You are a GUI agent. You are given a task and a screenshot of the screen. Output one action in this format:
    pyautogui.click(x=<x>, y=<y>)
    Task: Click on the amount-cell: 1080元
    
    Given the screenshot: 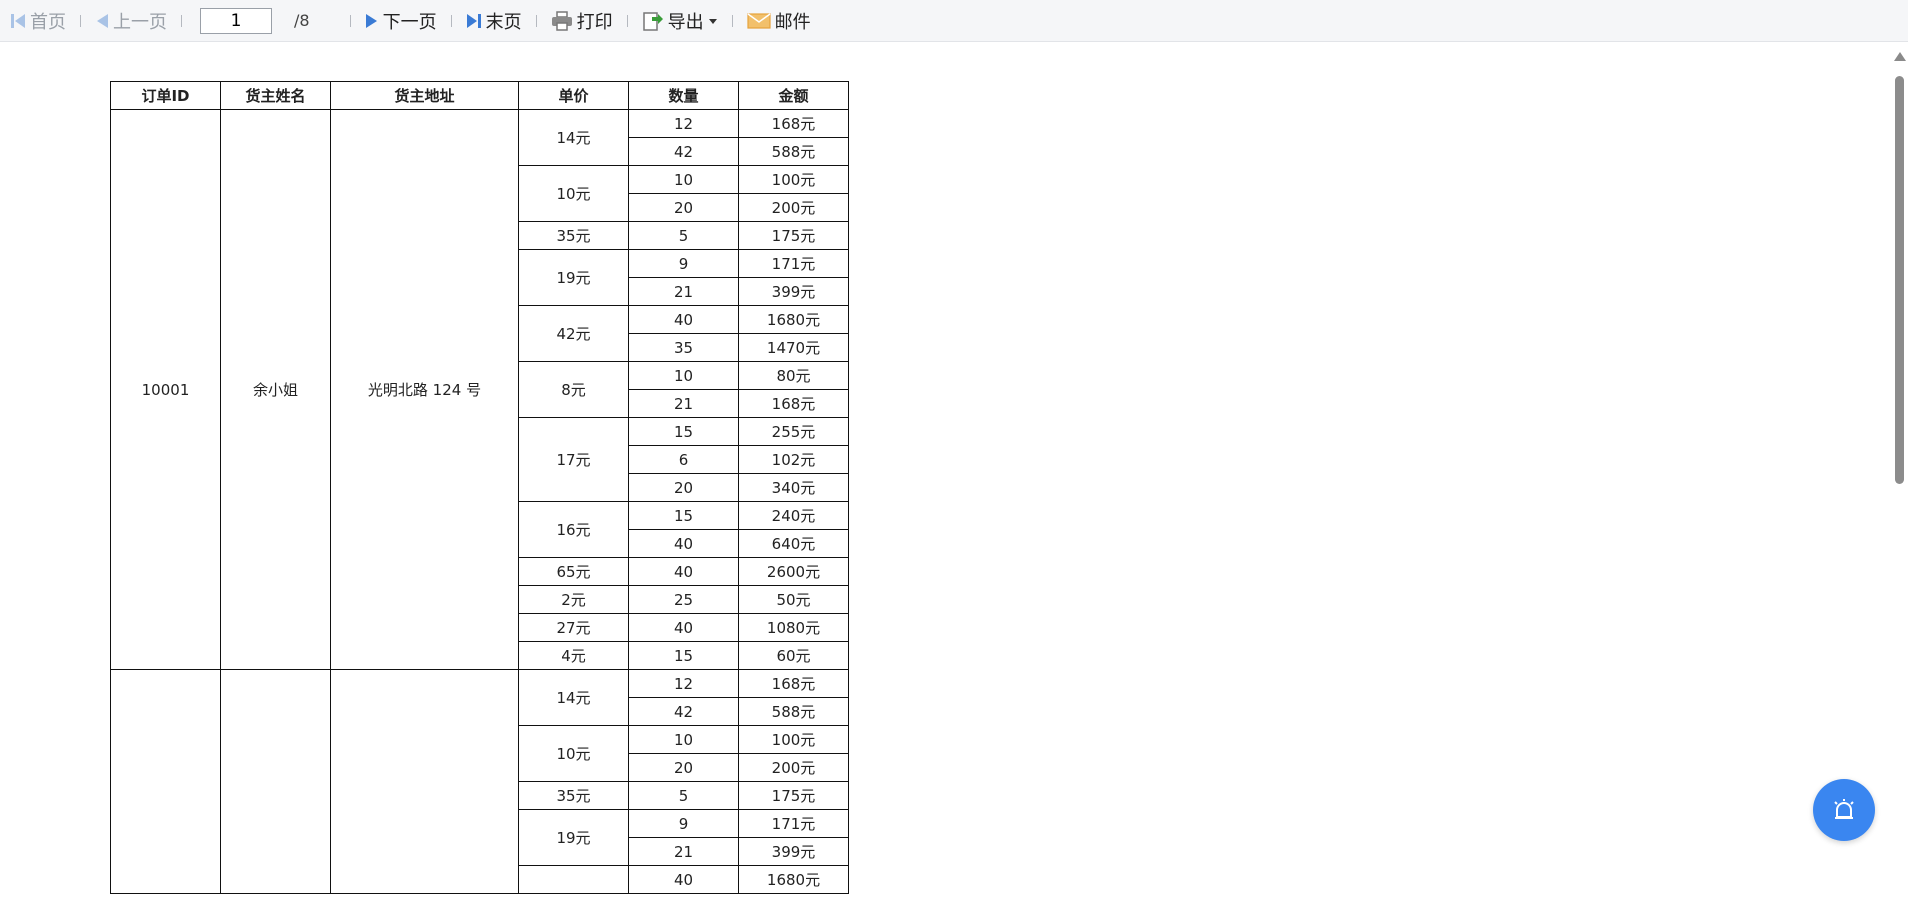 What is the action you would take?
    pyautogui.click(x=793, y=627)
    